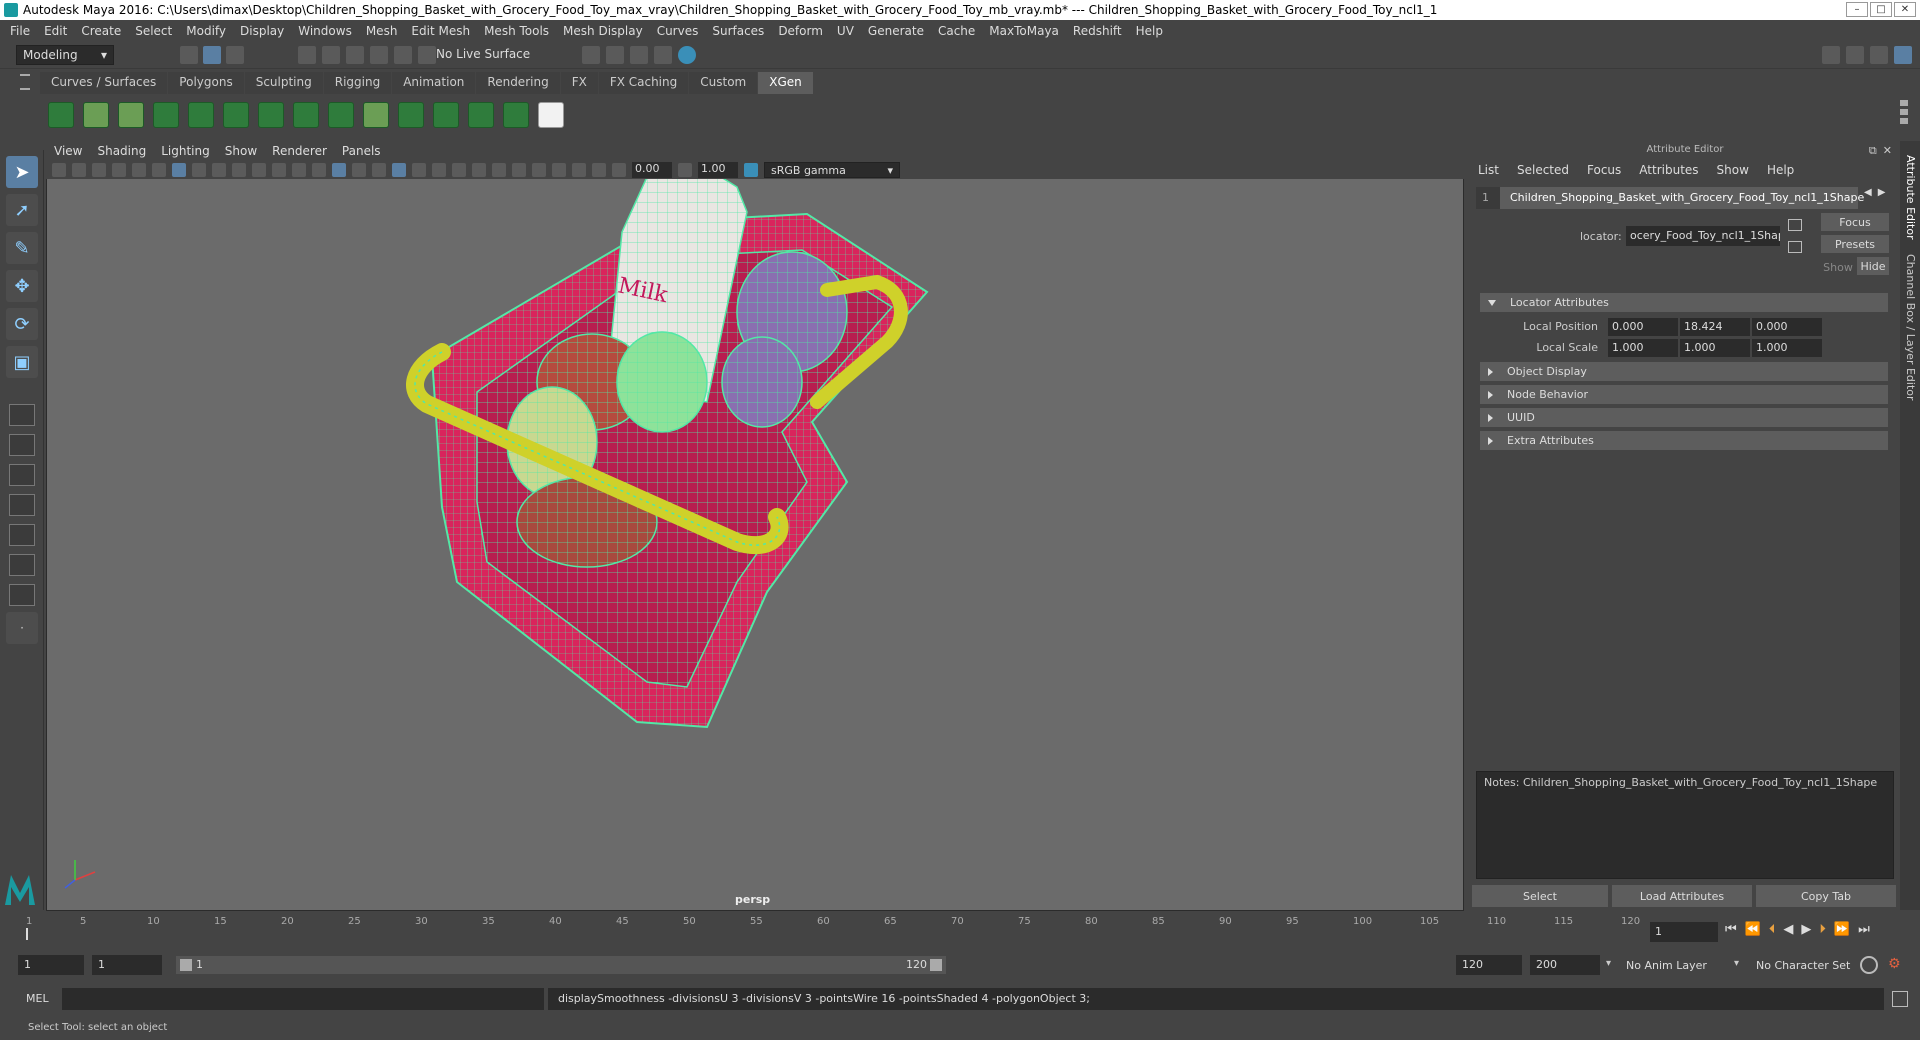 The height and width of the screenshot is (1040, 1920). What do you see at coordinates (662, 382) in the screenshot?
I see `melon-model` at bounding box center [662, 382].